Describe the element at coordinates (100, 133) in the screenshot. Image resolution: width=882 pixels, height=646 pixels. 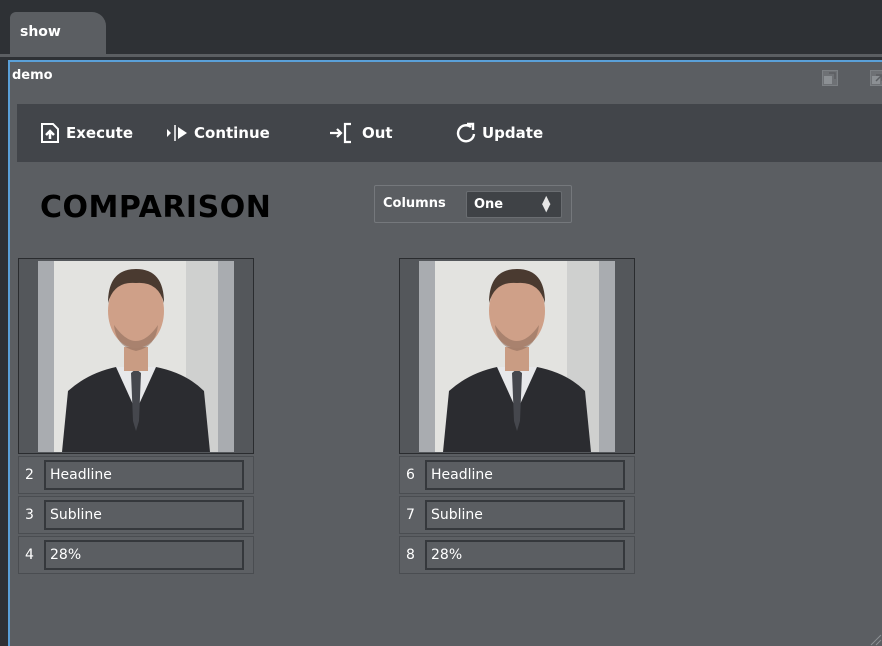
I see `execute-label: Execute` at that location.